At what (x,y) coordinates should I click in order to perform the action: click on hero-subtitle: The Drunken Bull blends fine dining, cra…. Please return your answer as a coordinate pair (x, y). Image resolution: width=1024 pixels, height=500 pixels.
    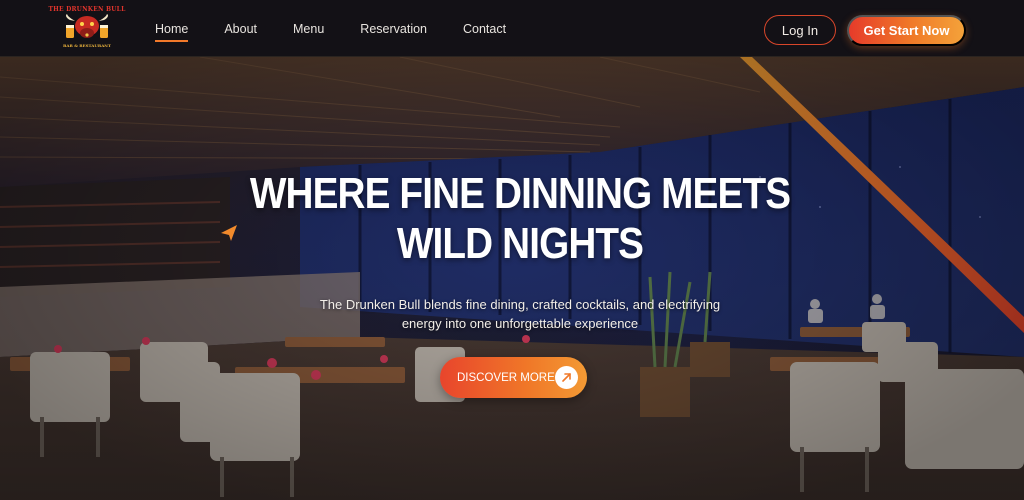
    Looking at the image, I should click on (520, 314).